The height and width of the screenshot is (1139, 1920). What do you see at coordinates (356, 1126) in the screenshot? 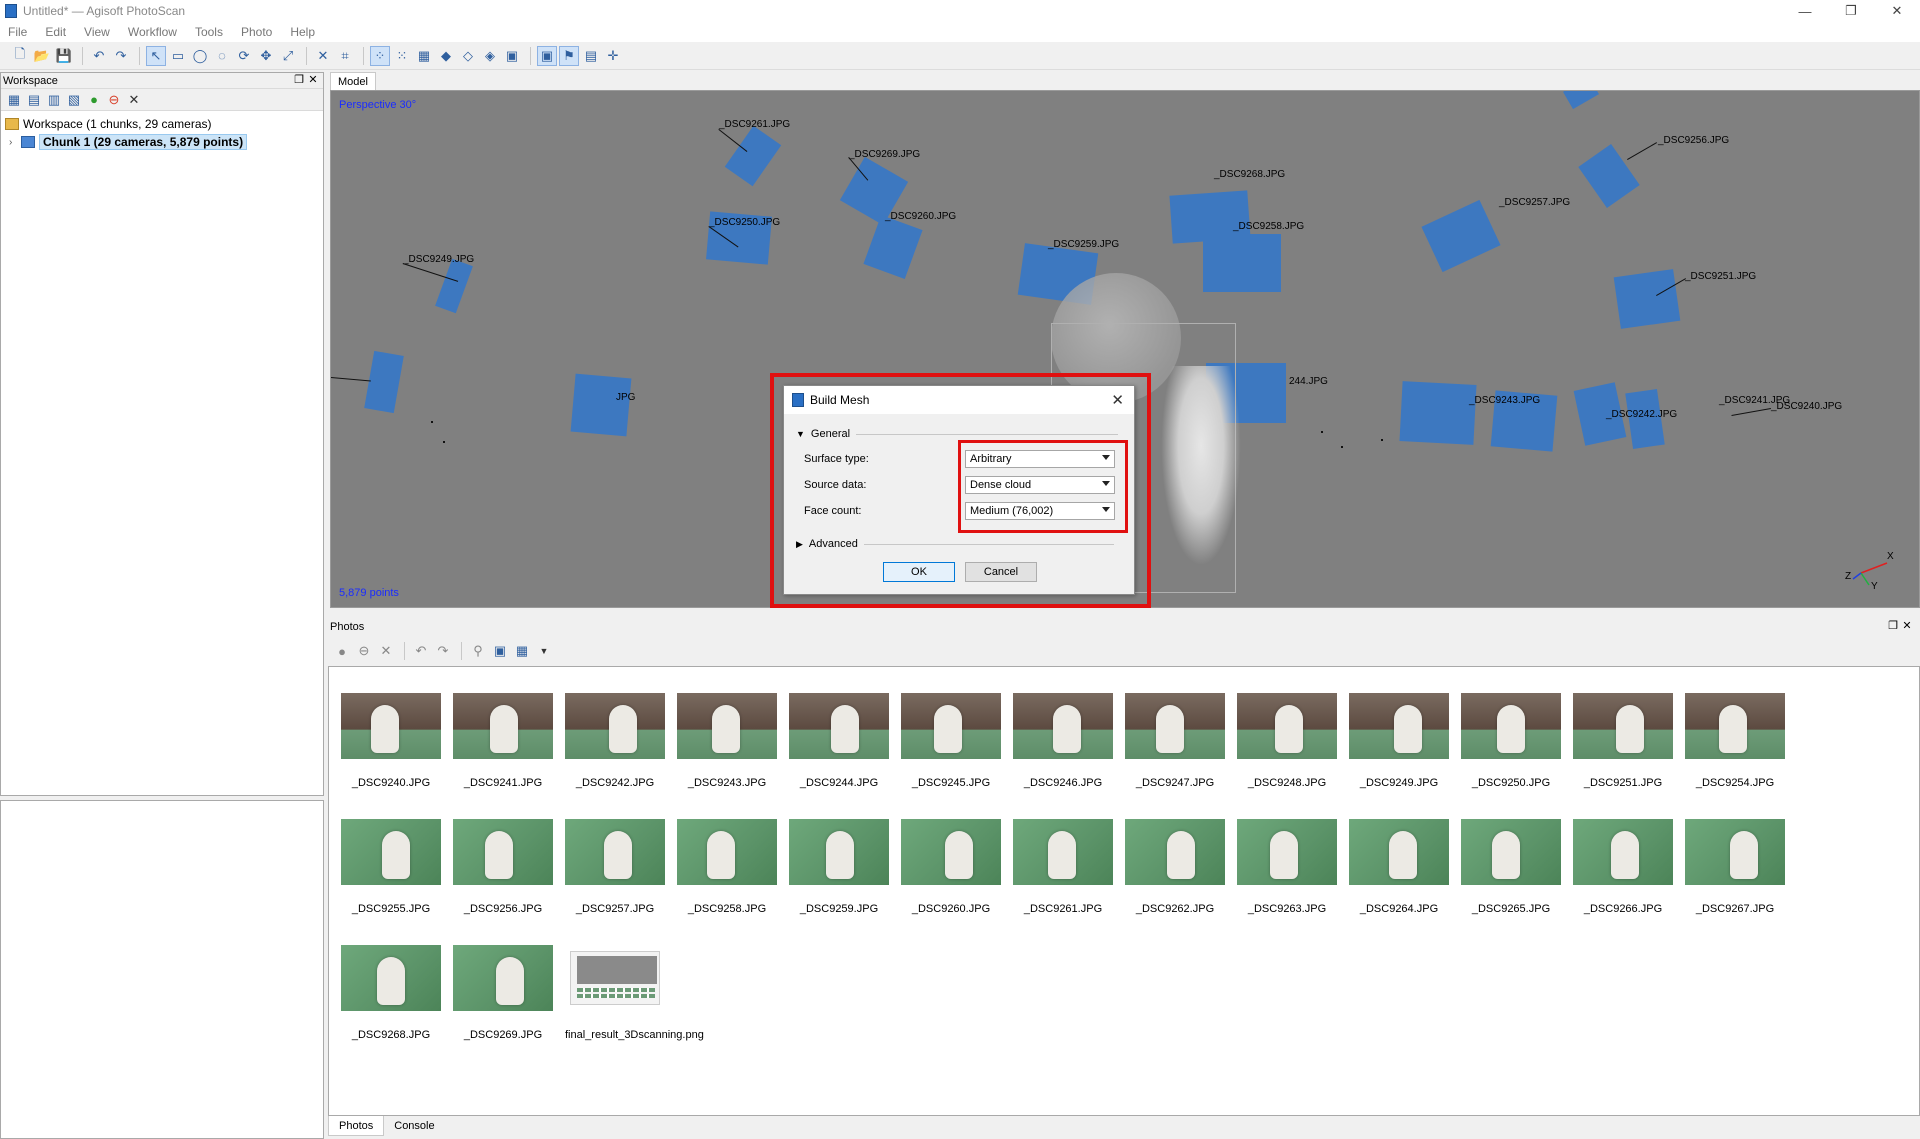
I see `tab-photos: Photos` at bounding box center [356, 1126].